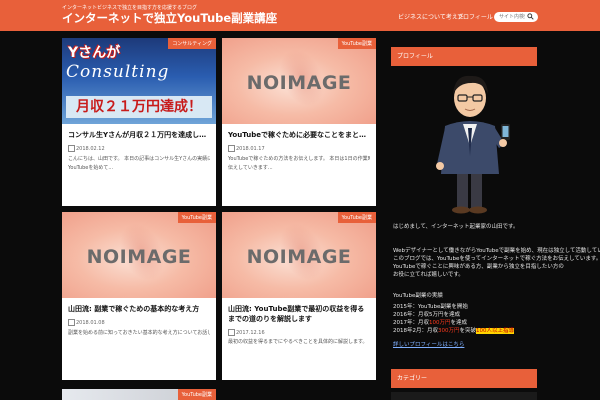 The height and width of the screenshot is (400, 600). Describe the element at coordinates (139, 135) in the screenshot. I see `article-title: コンサル生Yさんが月収２１万円を達成しました！` at that location.